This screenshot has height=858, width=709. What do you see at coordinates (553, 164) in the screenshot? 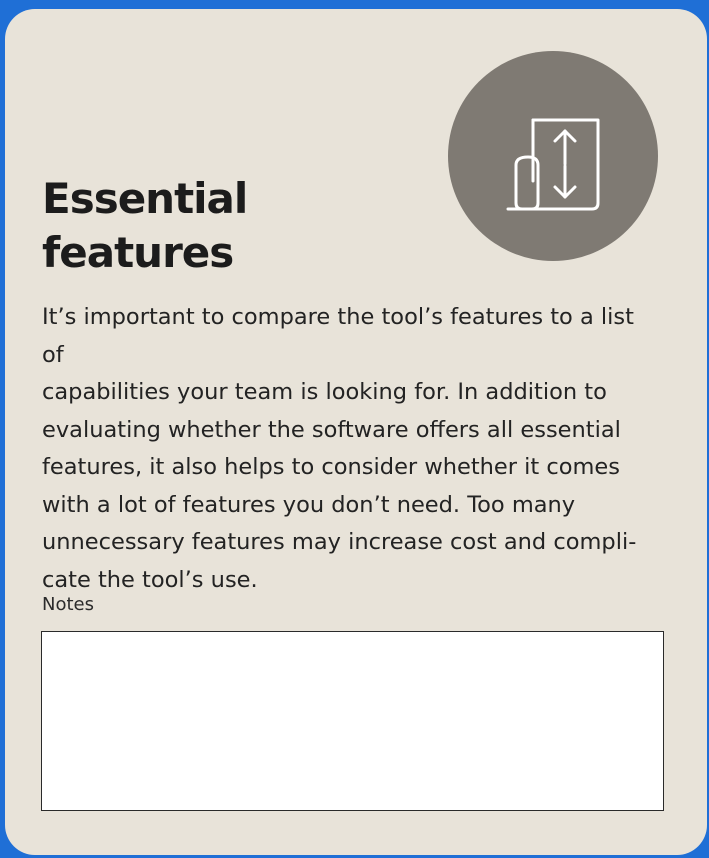
I see `document-arrows-icon` at bounding box center [553, 164].